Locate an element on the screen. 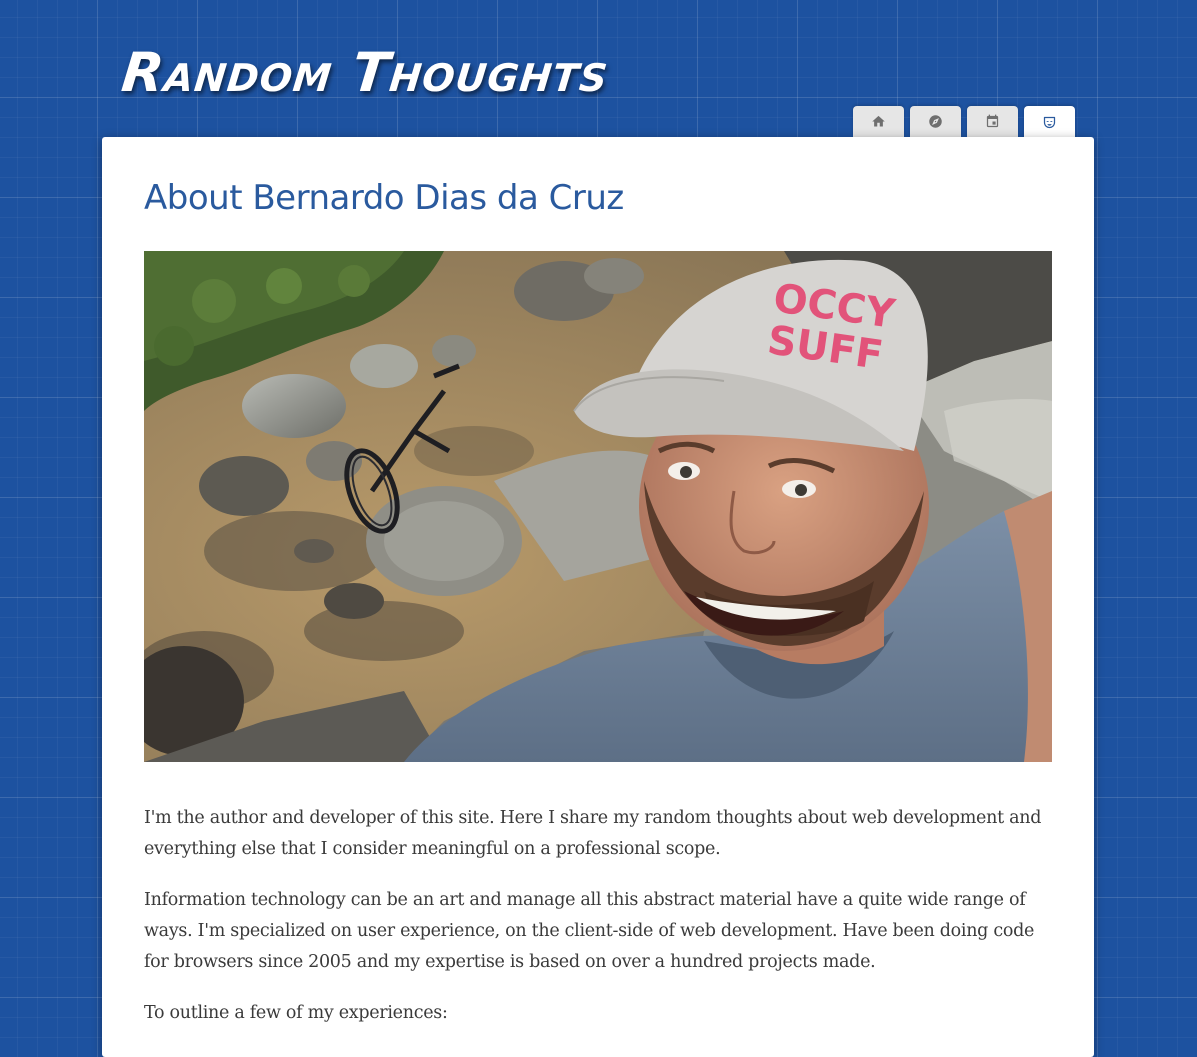 The width and height of the screenshot is (1197, 1057). nav-tab-about is located at coordinates (1049, 122).